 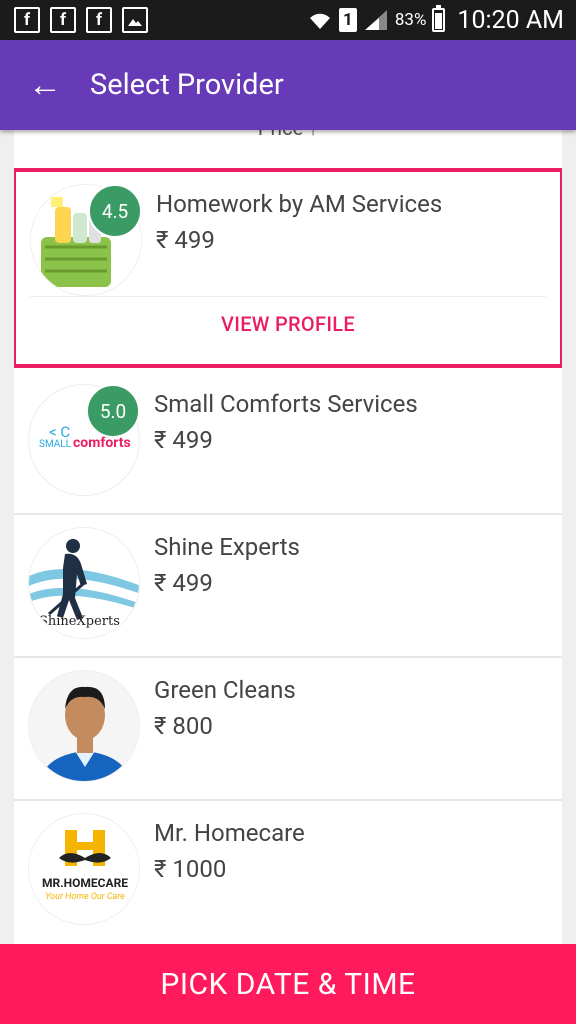 I want to click on sim-slot-icon: 1, so click(x=347, y=20).